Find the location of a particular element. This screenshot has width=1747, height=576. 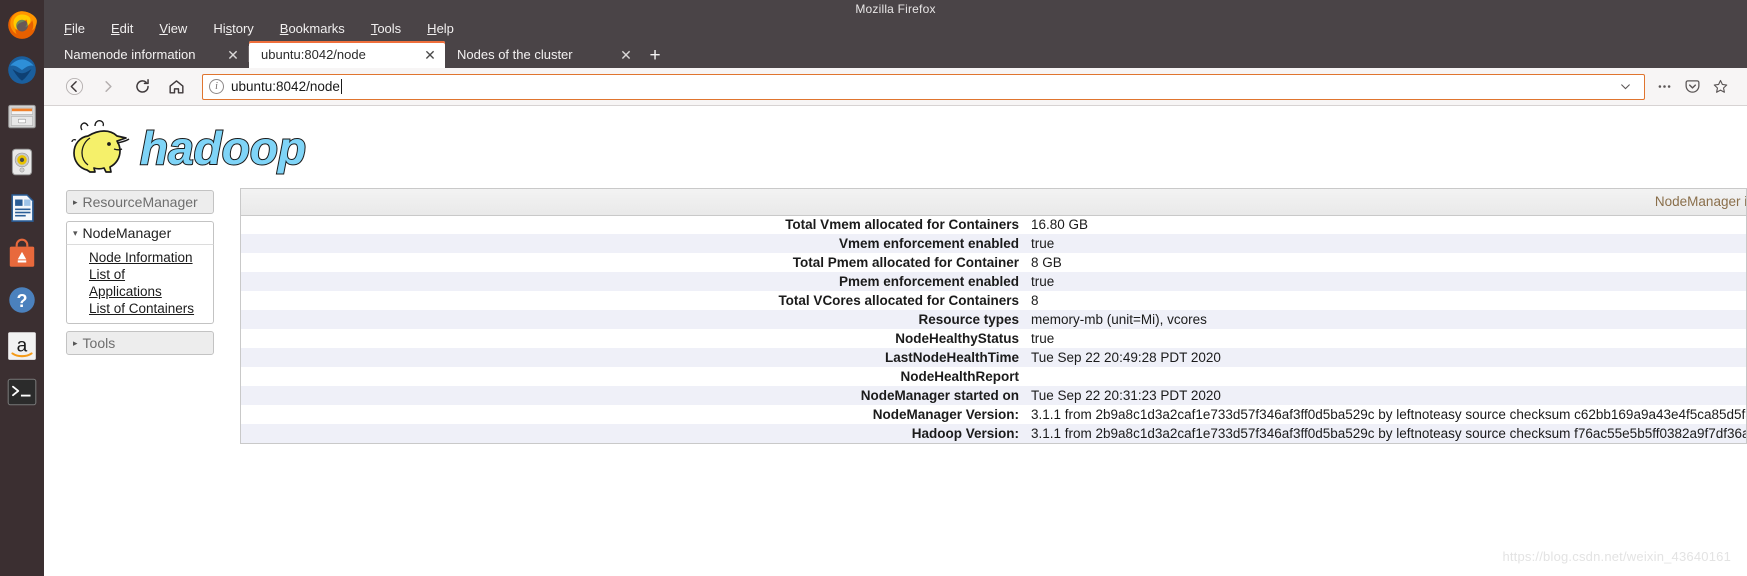

dock-icon-terminal is located at coordinates (22, 392).